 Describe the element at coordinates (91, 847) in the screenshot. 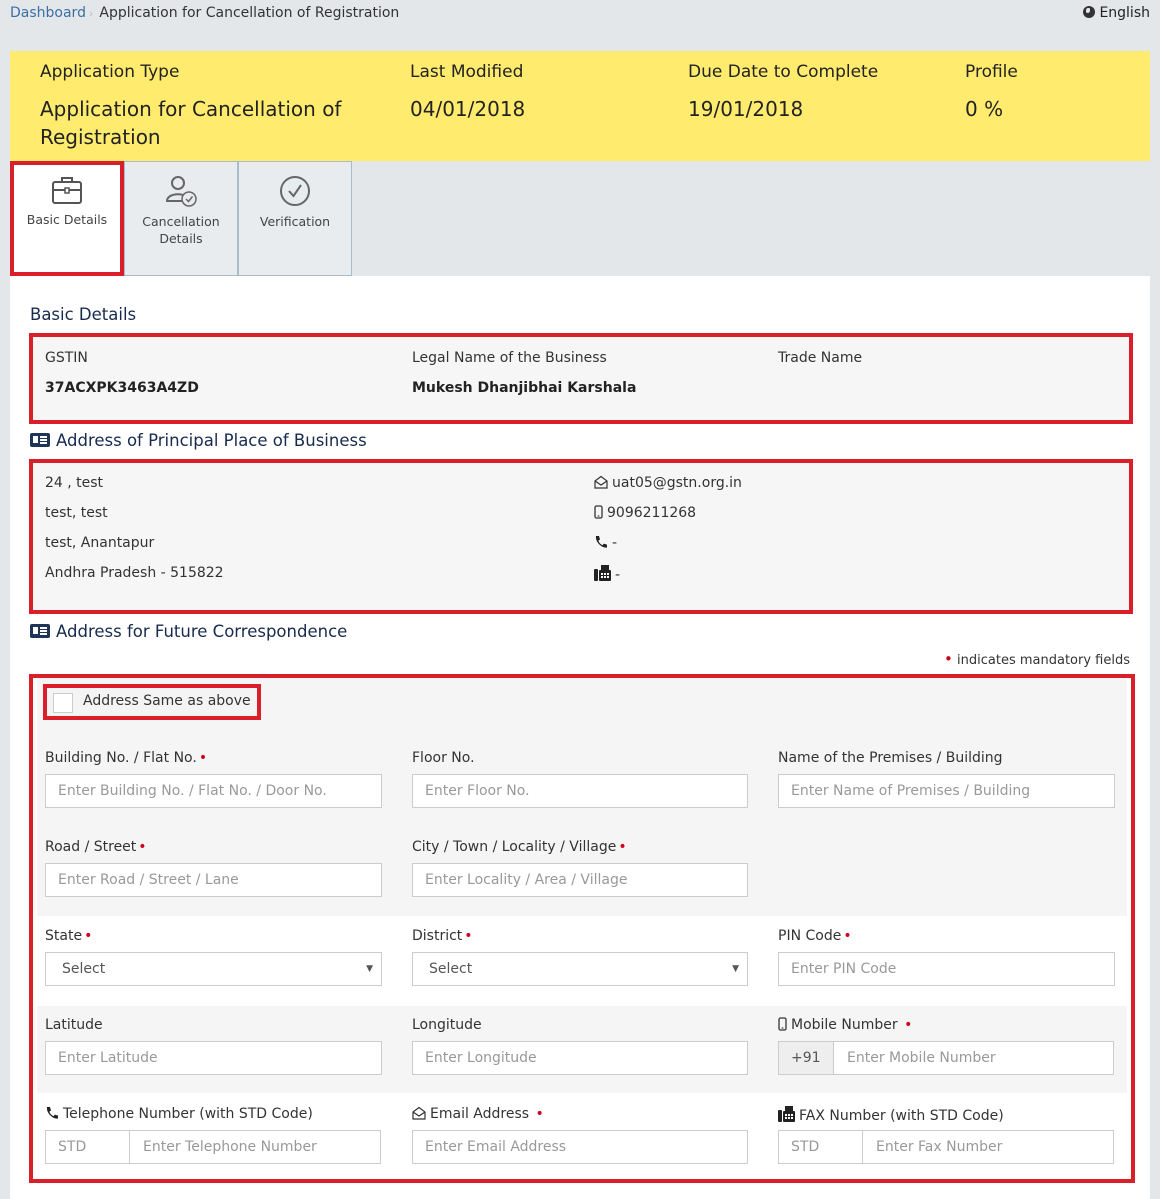

I see `road-label-text: Road / Street` at that location.